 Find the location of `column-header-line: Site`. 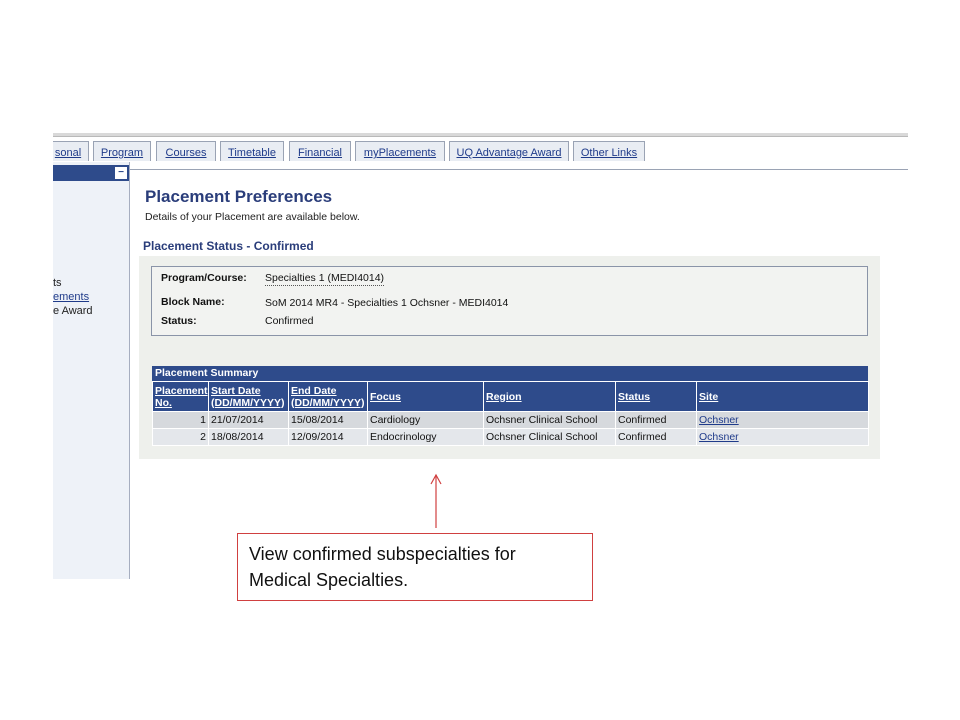

column-header-line: Site is located at coordinates (709, 396).